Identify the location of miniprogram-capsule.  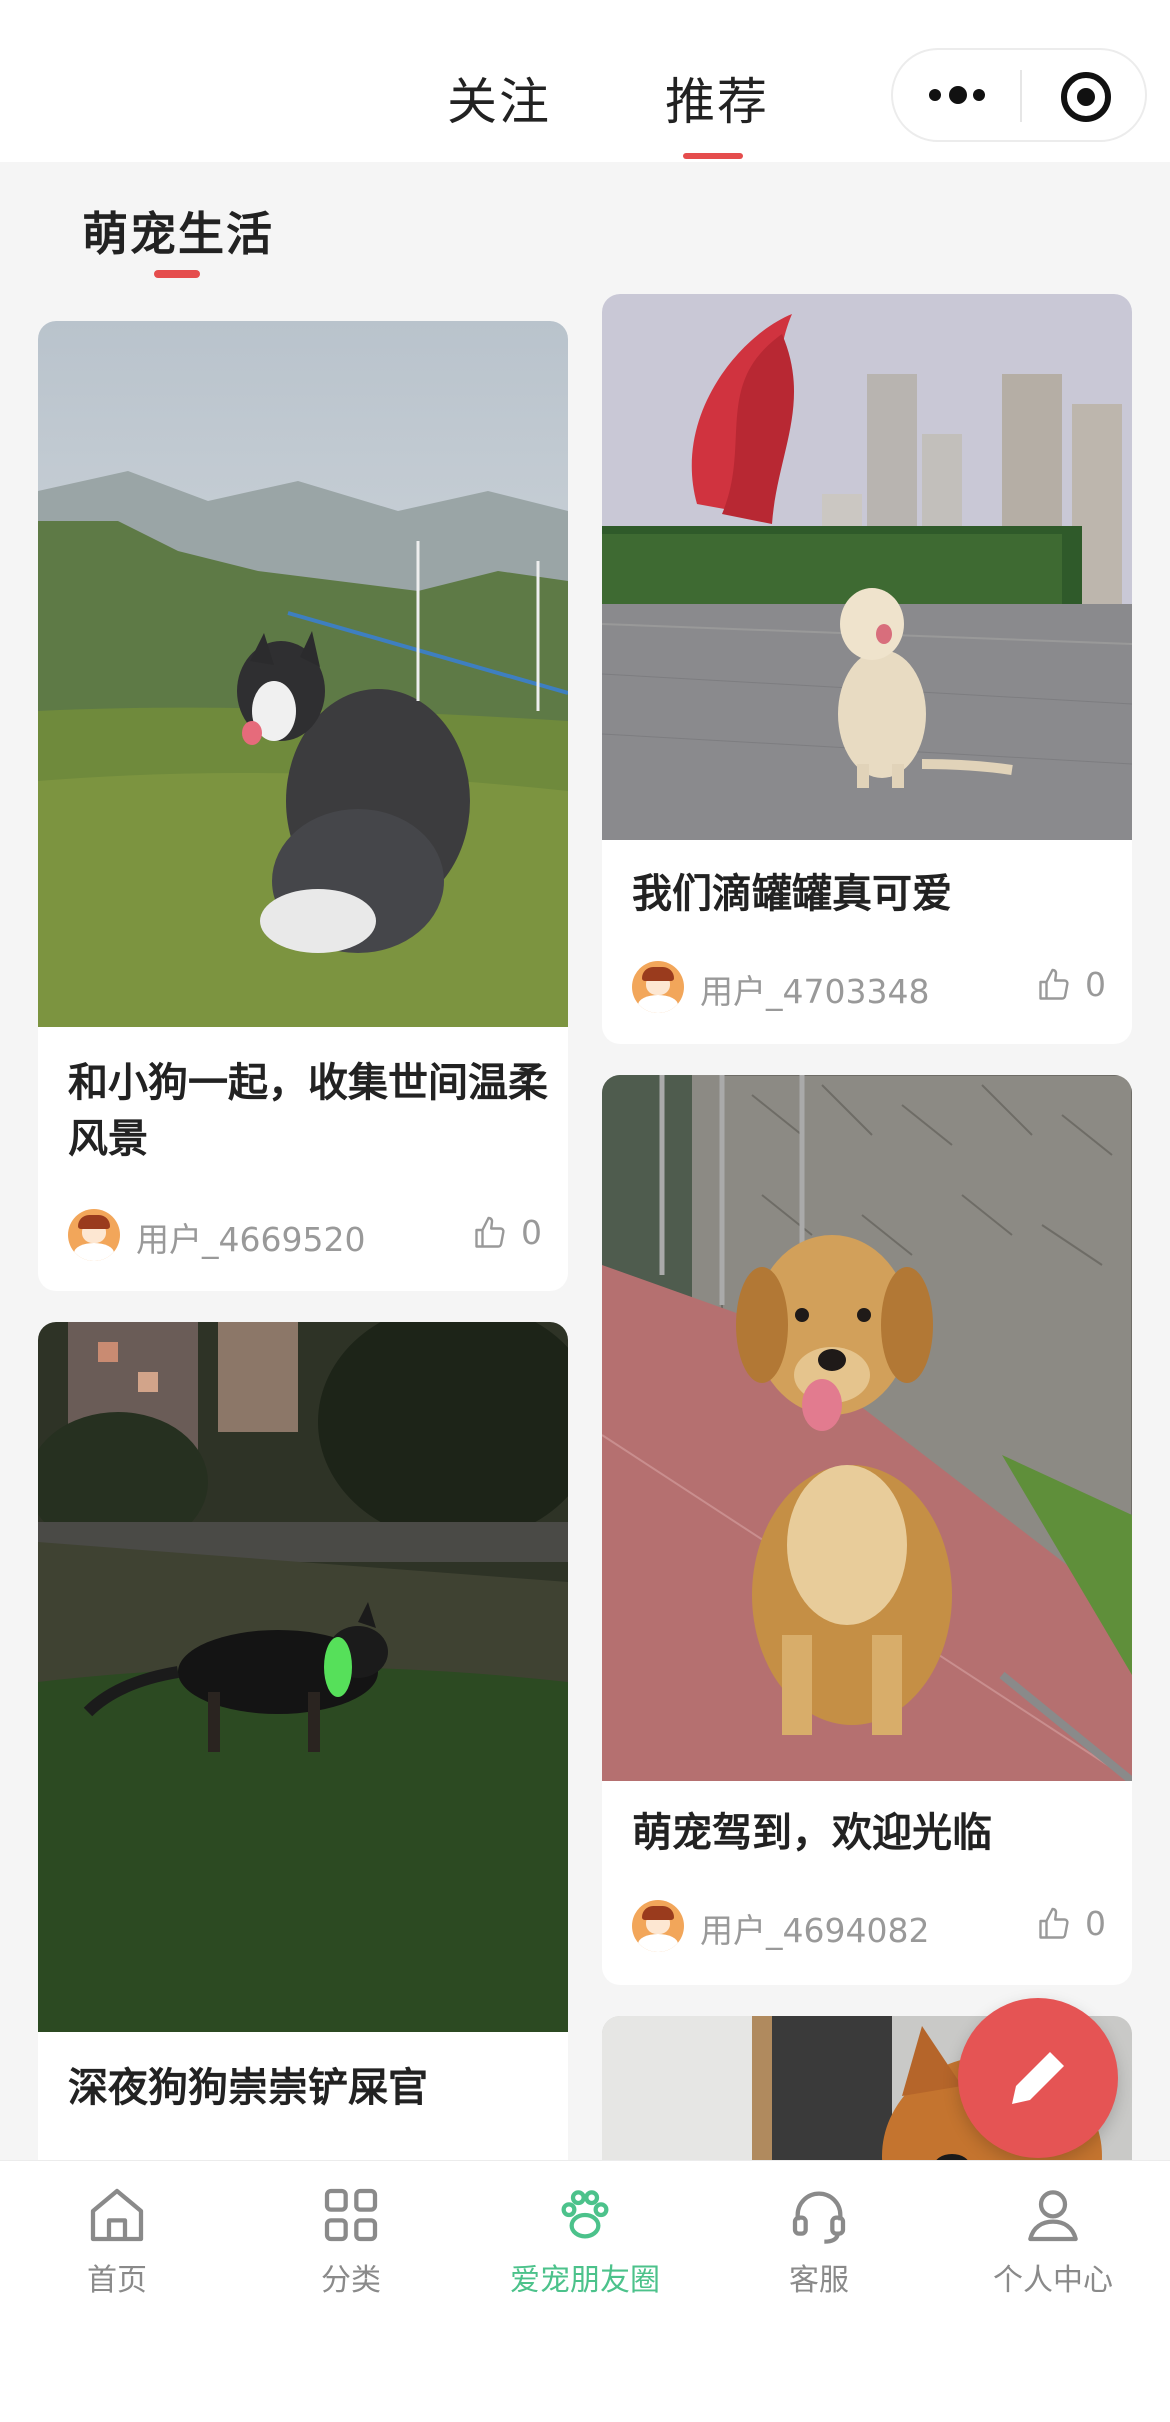
(1019, 95).